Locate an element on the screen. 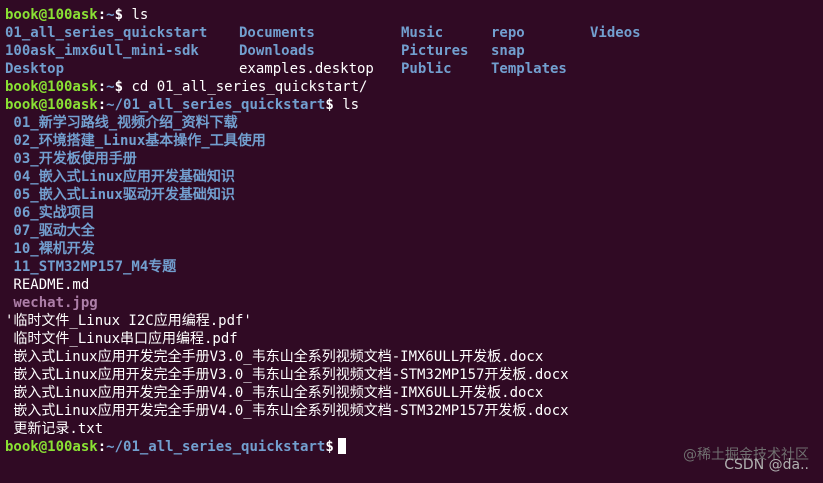  command-text: cd 01_all_series_quickstart/ is located at coordinates (249, 87).